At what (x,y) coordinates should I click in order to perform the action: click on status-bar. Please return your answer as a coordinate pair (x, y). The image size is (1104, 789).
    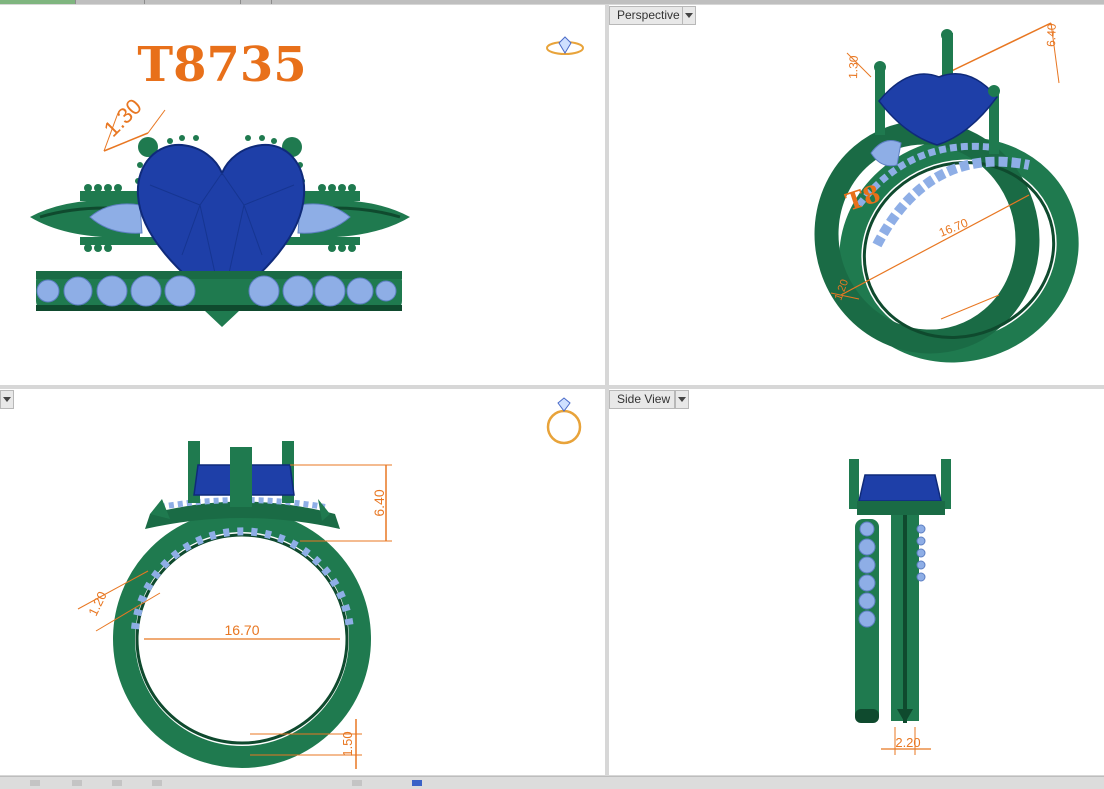
    Looking at the image, I should click on (552, 782).